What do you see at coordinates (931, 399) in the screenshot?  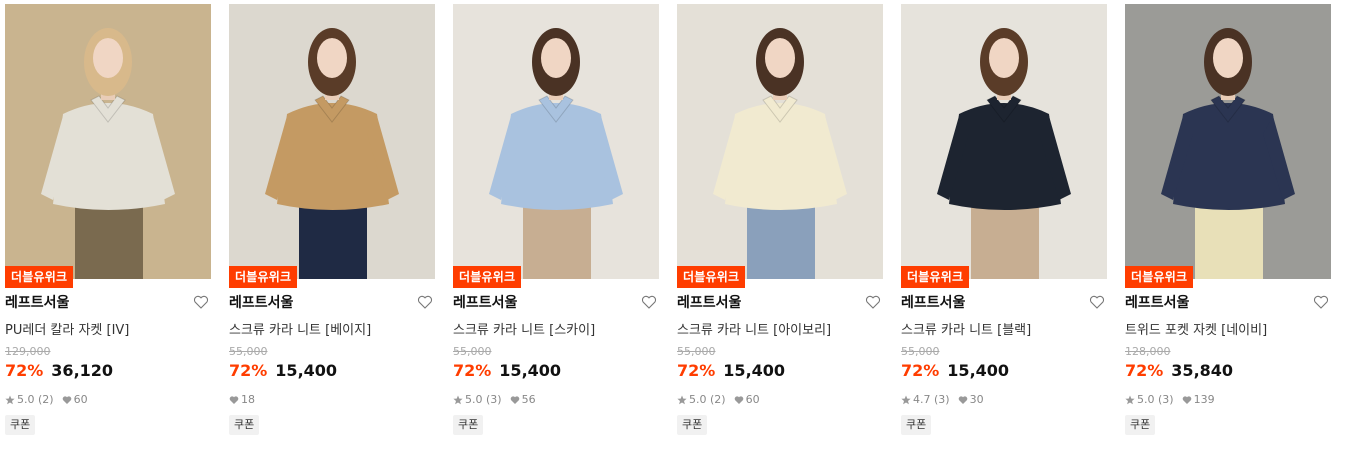 I see `rating: 4.7 (3)` at bounding box center [931, 399].